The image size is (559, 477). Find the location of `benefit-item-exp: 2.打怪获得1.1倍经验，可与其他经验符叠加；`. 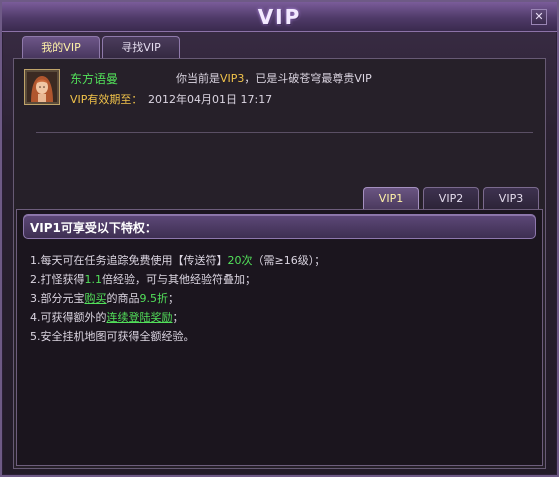

benefit-item-exp: 2.打怪获得1.1倍经验，可与其他经验符叠加； is located at coordinates (177, 279).